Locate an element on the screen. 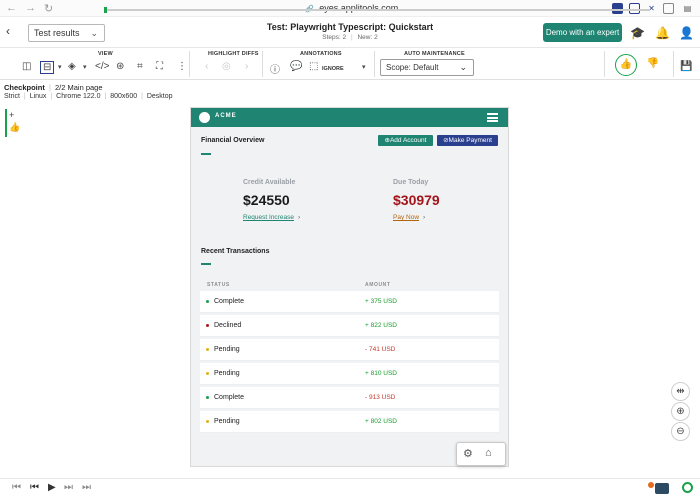 The width and height of the screenshot is (700, 498). credit-label: Credit Available is located at coordinates (269, 182).